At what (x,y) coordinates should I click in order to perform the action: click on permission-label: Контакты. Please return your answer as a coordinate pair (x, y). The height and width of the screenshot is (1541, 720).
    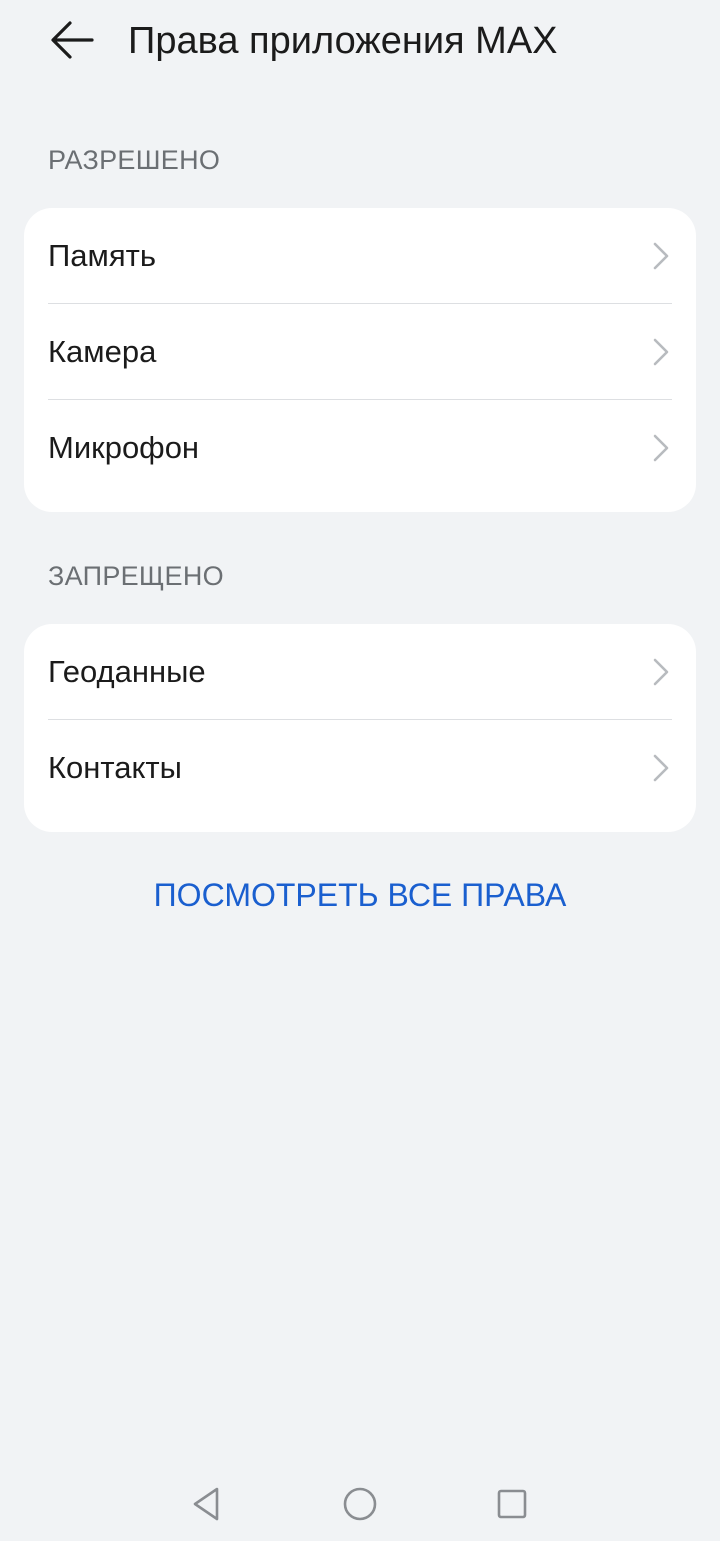
    Looking at the image, I should click on (115, 767).